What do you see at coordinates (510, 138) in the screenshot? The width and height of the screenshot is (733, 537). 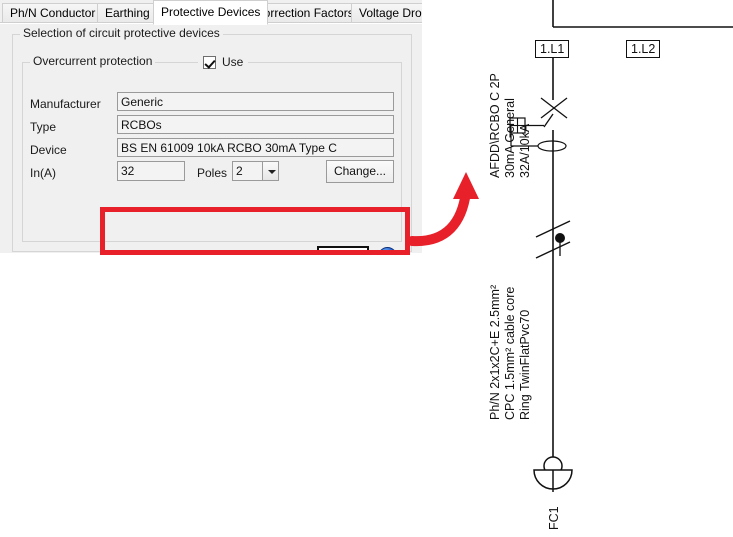 I see `device-label-line-2: 30mA General` at bounding box center [510, 138].